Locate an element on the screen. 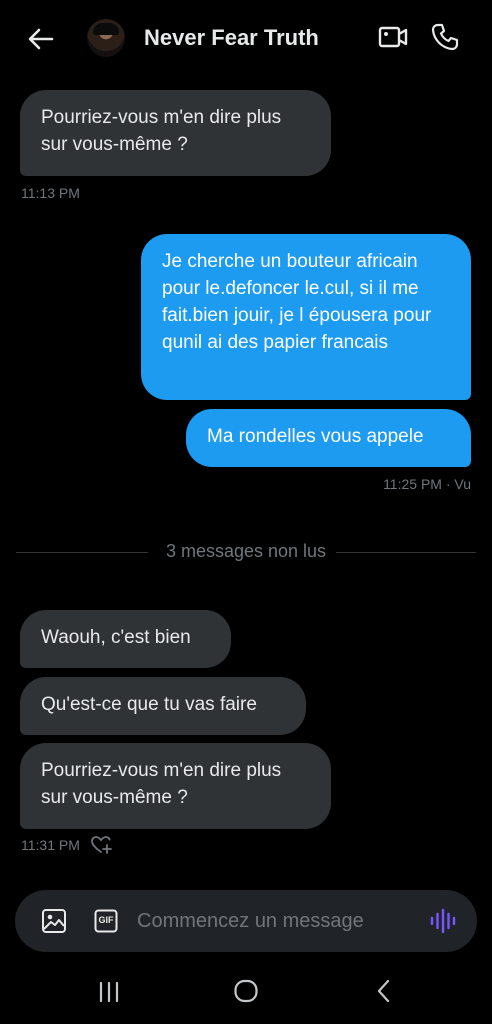  unread-divider: 3 messages non lus is located at coordinates (246, 552).